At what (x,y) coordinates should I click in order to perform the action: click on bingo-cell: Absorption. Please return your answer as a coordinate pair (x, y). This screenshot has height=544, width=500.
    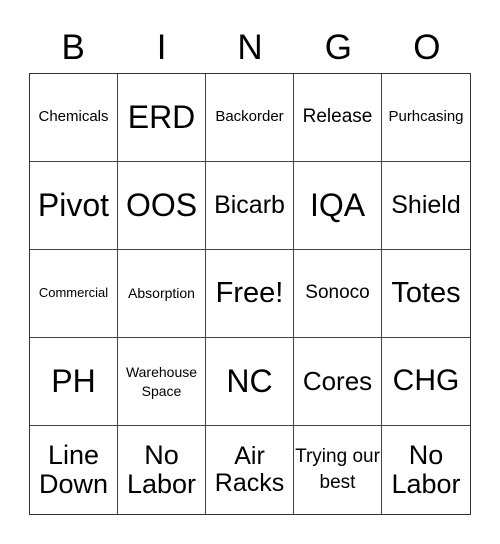
    Looking at the image, I should click on (162, 294).